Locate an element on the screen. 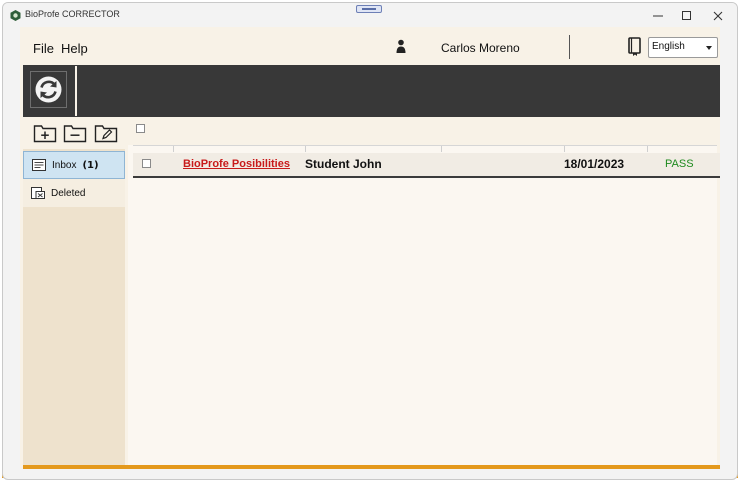 This screenshot has width=740, height=482. snap-layout-handle is located at coordinates (369, 9).